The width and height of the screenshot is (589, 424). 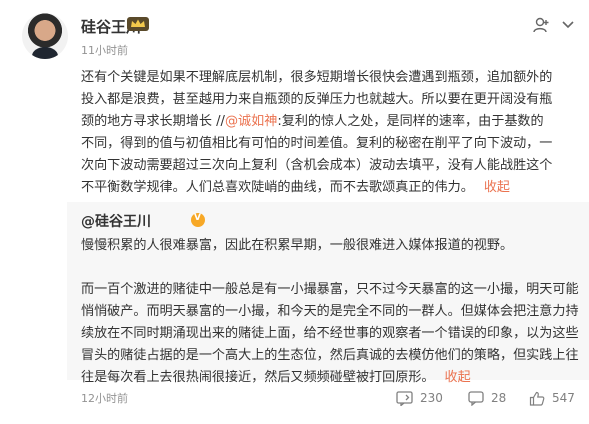 What do you see at coordinates (317, 165) in the screenshot?
I see `post-line: 次向下波动需要超过三次向上复利（含机会成本）波动去填平，没有人能战胜这个` at bounding box center [317, 165].